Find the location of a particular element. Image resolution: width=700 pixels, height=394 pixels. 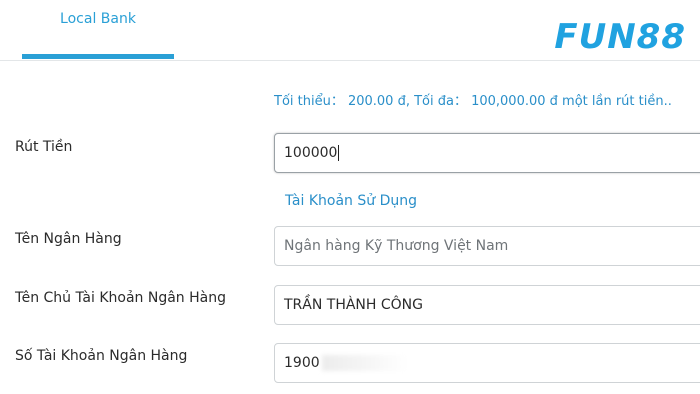

bank-name-label: Tên Ngân Hàng is located at coordinates (68, 239).